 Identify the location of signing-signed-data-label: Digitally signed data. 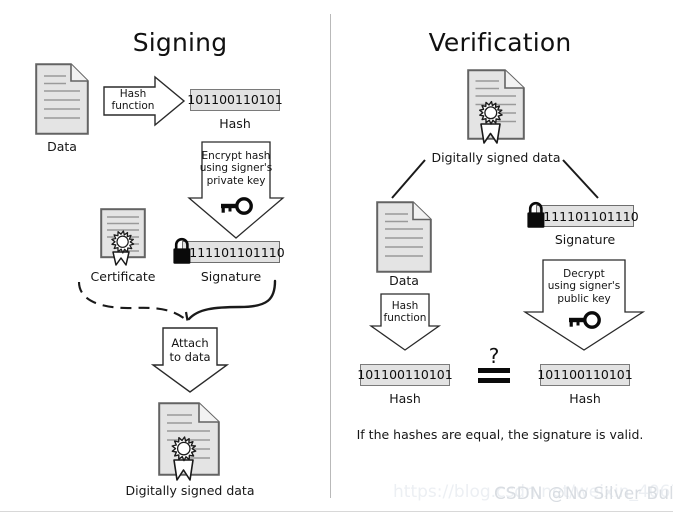
(190, 490).